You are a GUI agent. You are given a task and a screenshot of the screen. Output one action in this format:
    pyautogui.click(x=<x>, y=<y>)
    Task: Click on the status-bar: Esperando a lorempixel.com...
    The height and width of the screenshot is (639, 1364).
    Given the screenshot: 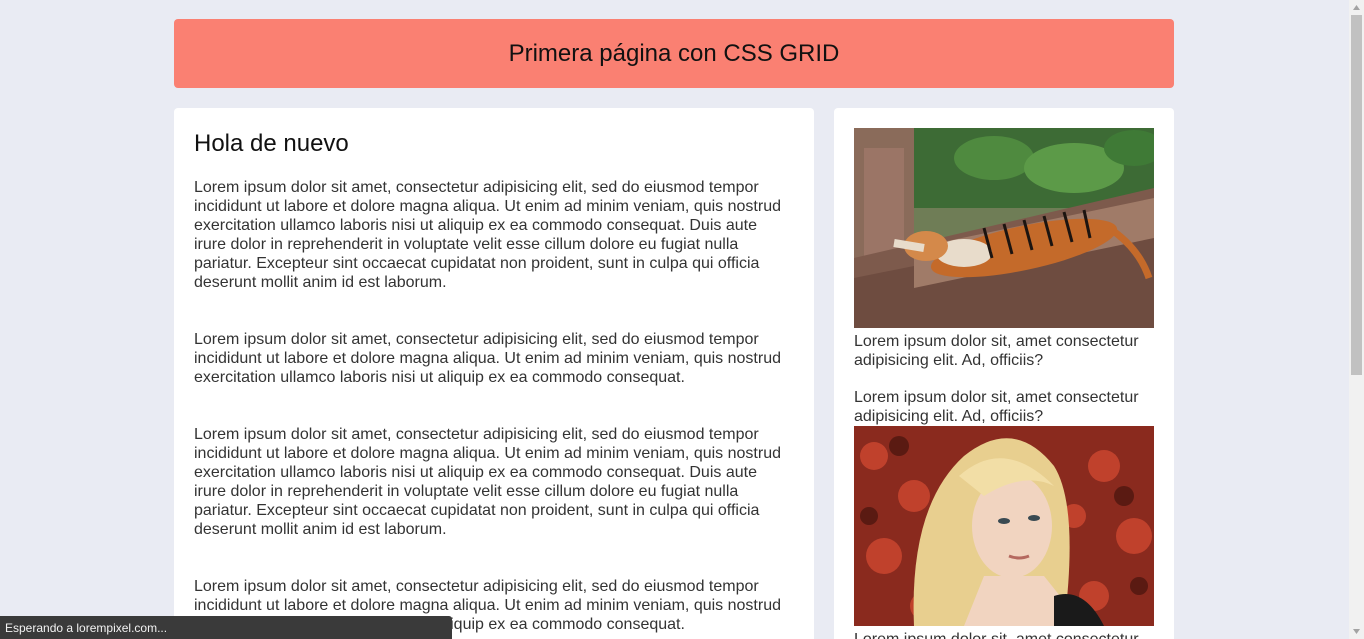 What is the action you would take?
    pyautogui.click(x=226, y=627)
    